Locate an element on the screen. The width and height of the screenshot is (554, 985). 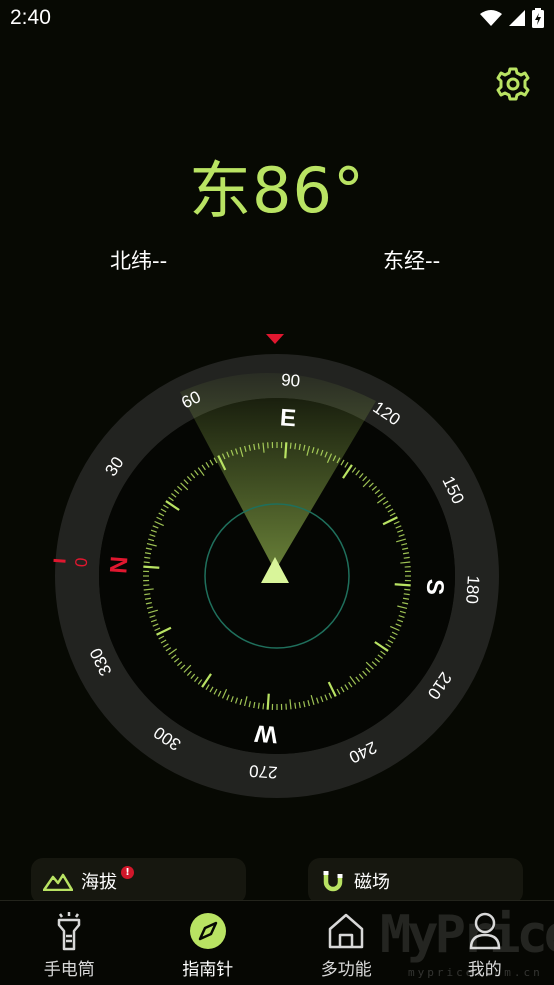
nav-item-compass: 指南针 is located at coordinates (208, 943).